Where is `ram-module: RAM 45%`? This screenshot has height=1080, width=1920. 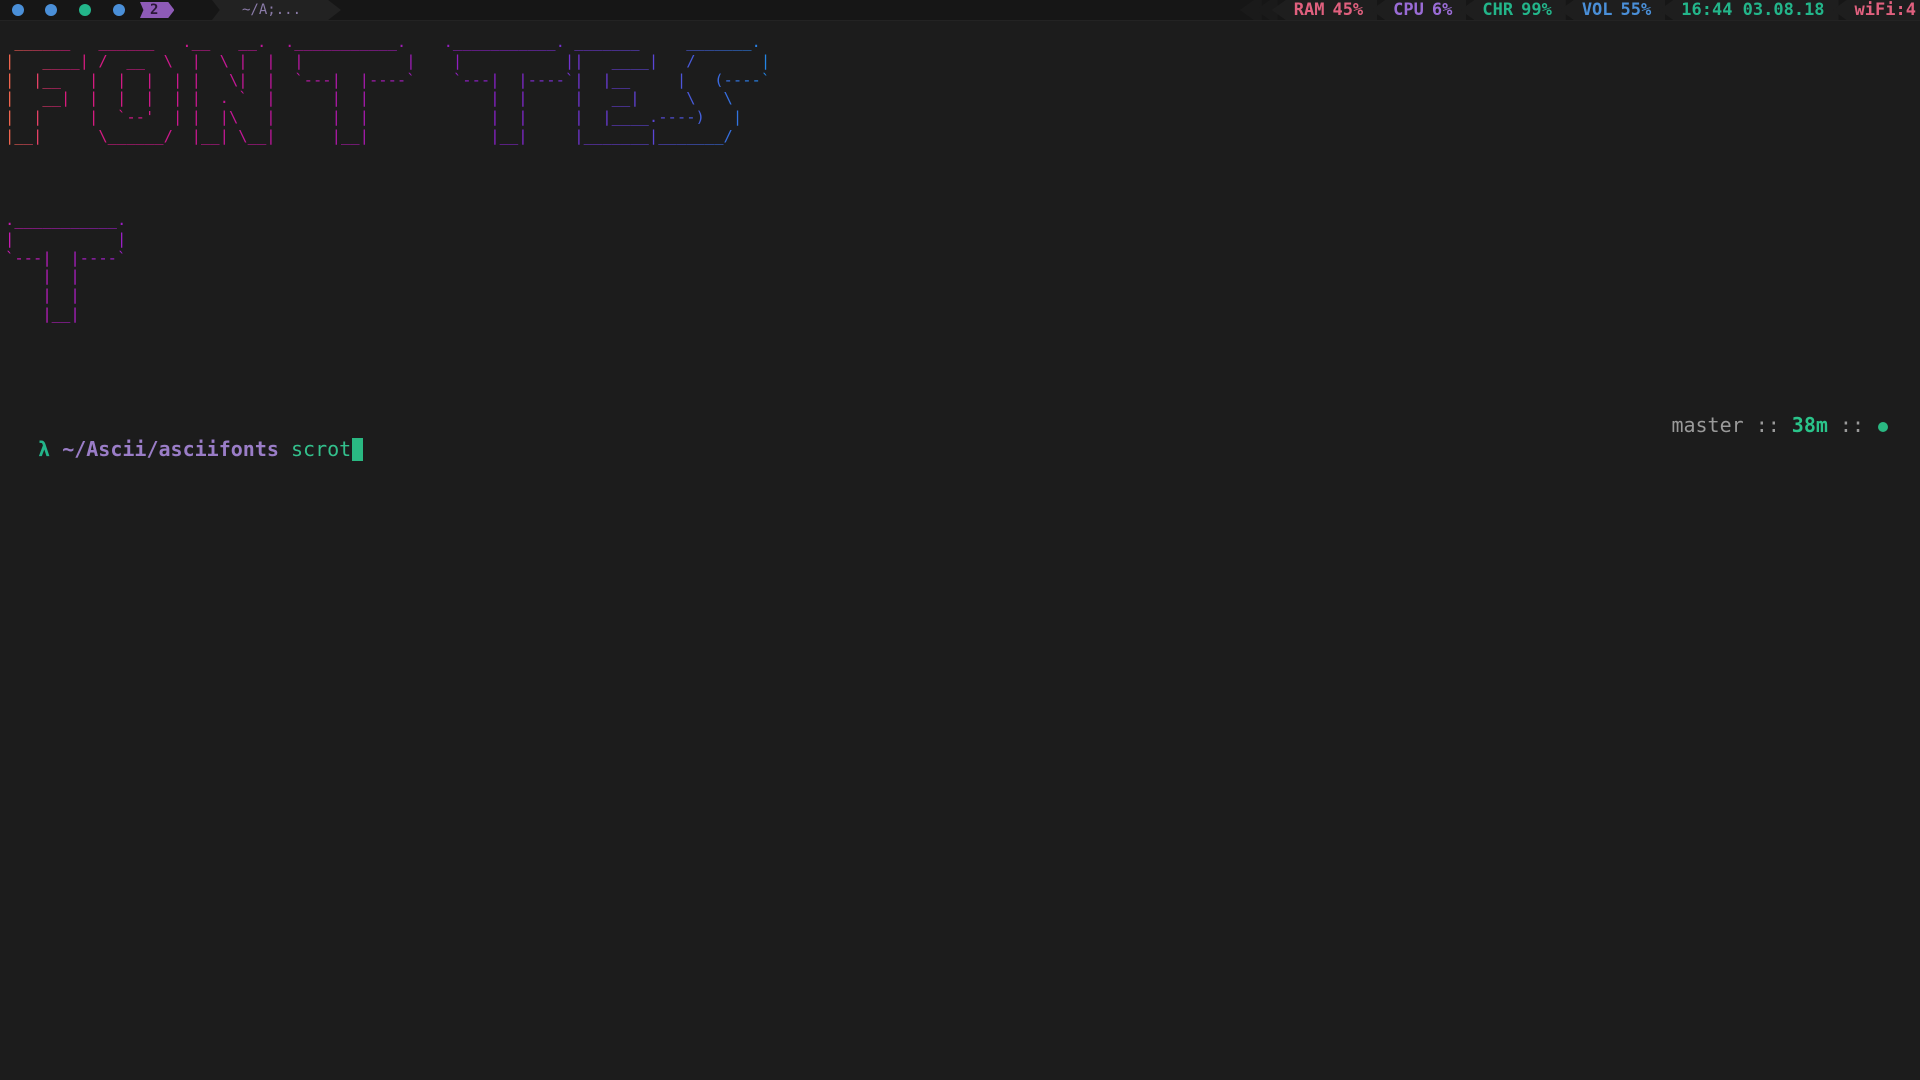 ram-module: RAM 45% is located at coordinates (1324, 10).